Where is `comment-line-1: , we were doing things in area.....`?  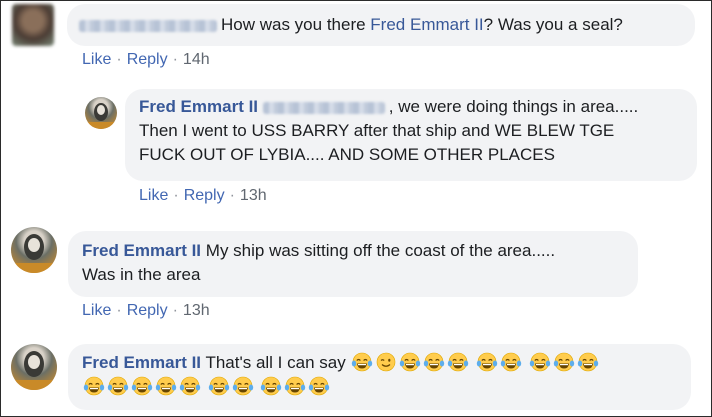 comment-line-1: , we were doing things in area..... is located at coordinates (513, 106).